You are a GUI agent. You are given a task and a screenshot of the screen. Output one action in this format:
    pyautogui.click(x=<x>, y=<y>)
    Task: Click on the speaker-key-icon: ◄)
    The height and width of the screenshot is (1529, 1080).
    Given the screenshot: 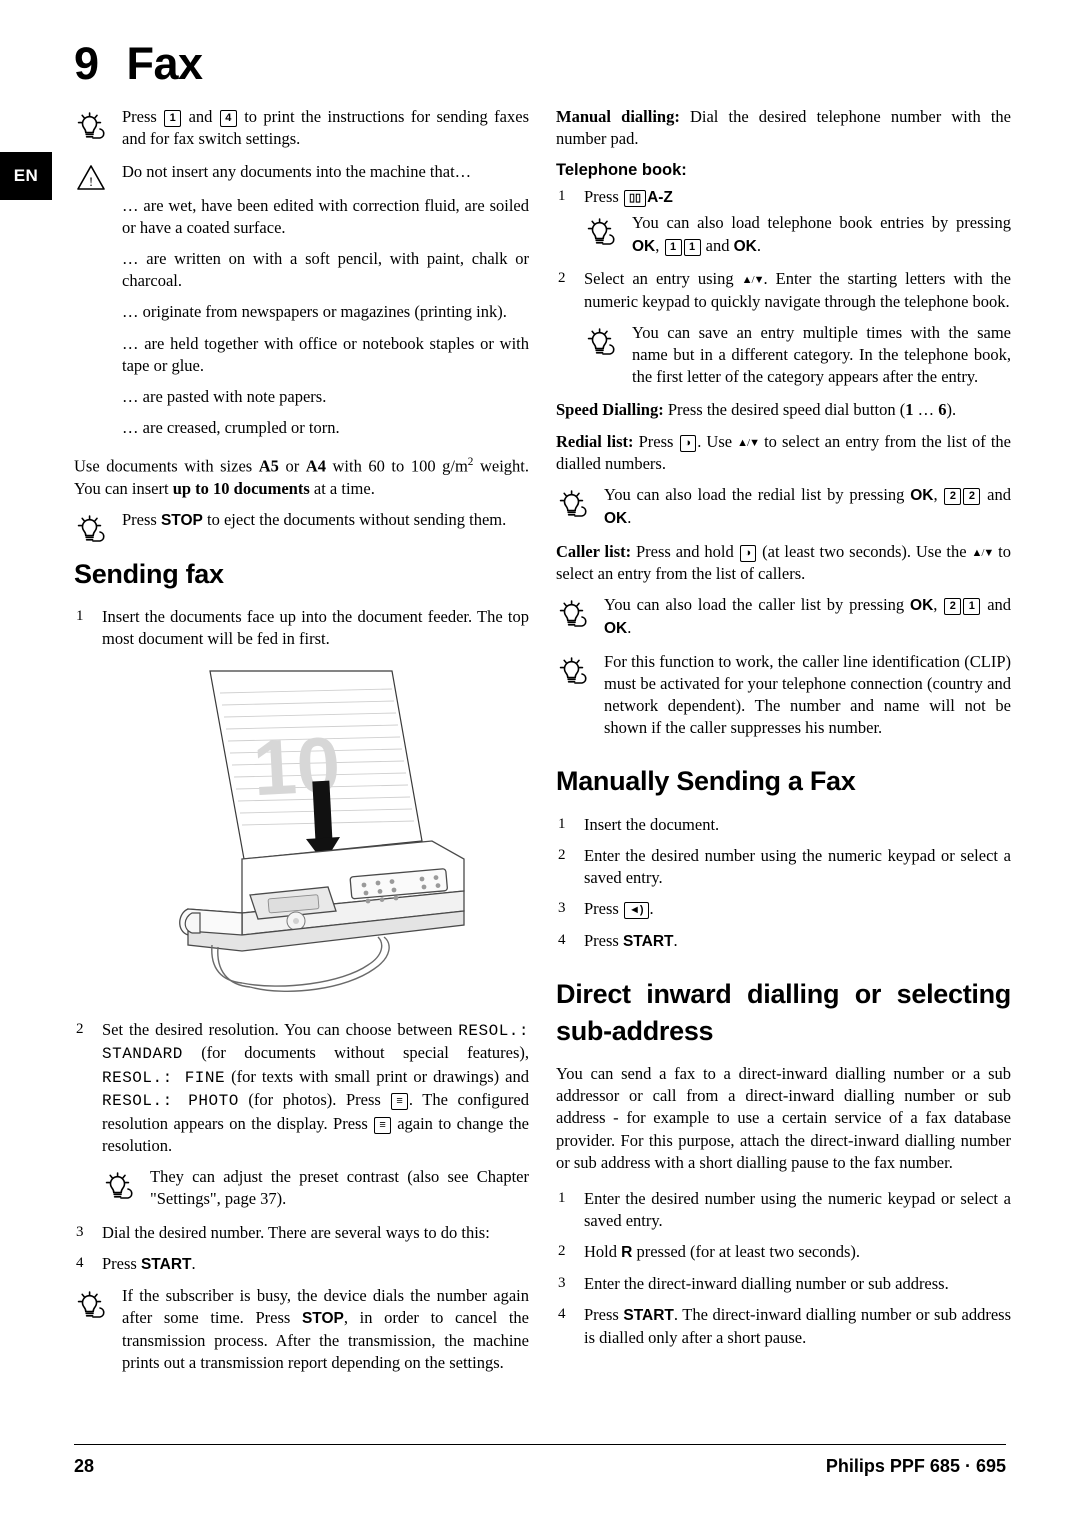 What is the action you would take?
    pyautogui.click(x=636, y=911)
    